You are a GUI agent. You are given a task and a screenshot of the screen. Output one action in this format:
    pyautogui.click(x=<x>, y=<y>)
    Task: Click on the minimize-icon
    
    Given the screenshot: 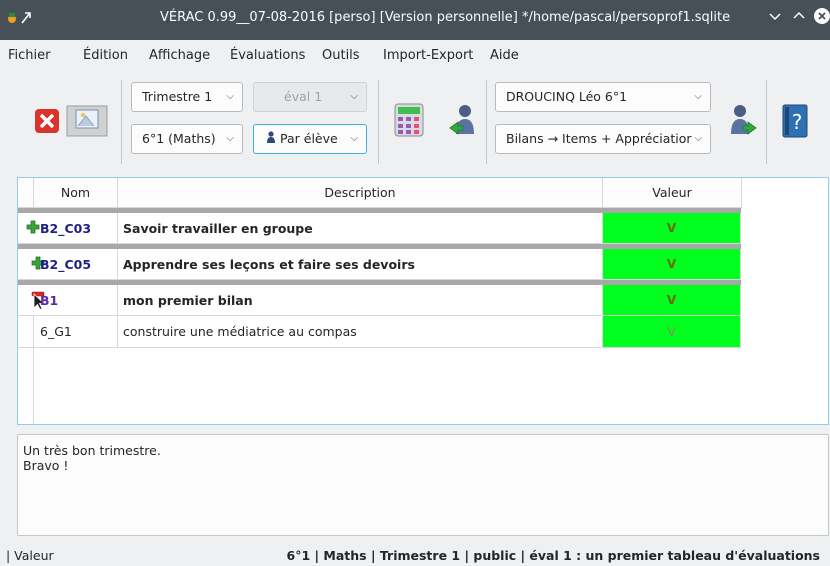 What is the action you would take?
    pyautogui.click(x=775, y=18)
    